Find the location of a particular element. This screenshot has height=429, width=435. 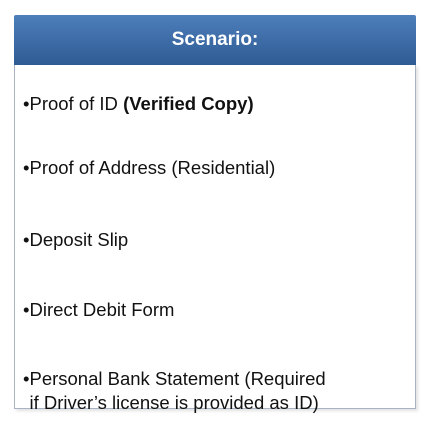

list-item-deposit-slip: • Deposit Slip is located at coordinates (216, 240).